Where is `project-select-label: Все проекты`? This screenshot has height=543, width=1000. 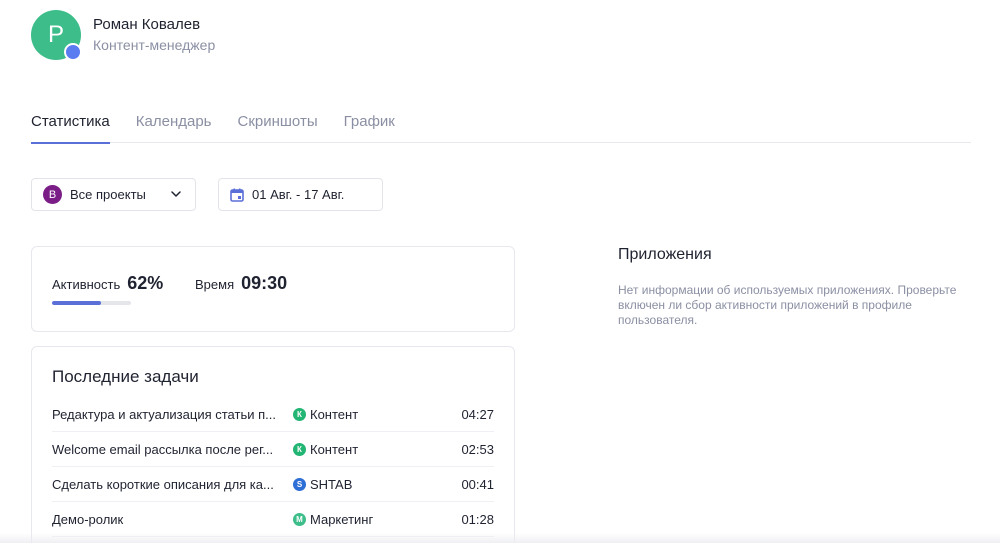 project-select-label: Все проекты is located at coordinates (108, 194).